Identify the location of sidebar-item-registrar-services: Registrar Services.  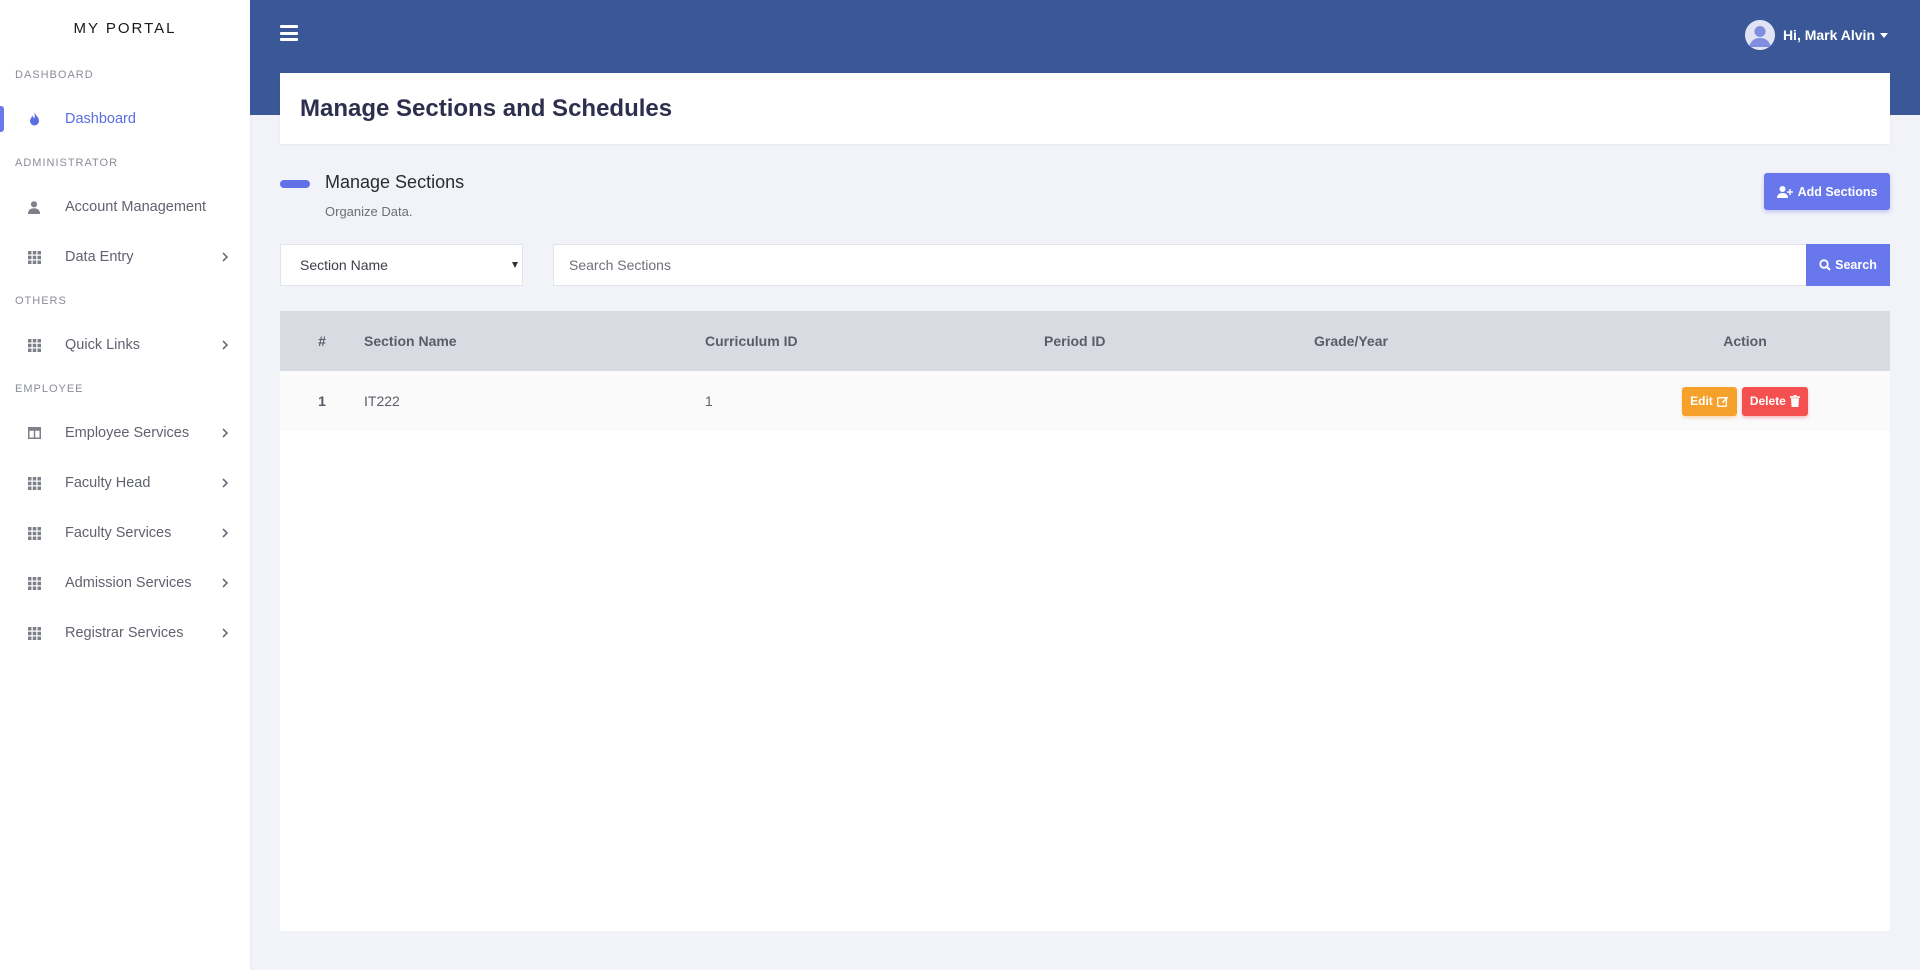
(125, 633).